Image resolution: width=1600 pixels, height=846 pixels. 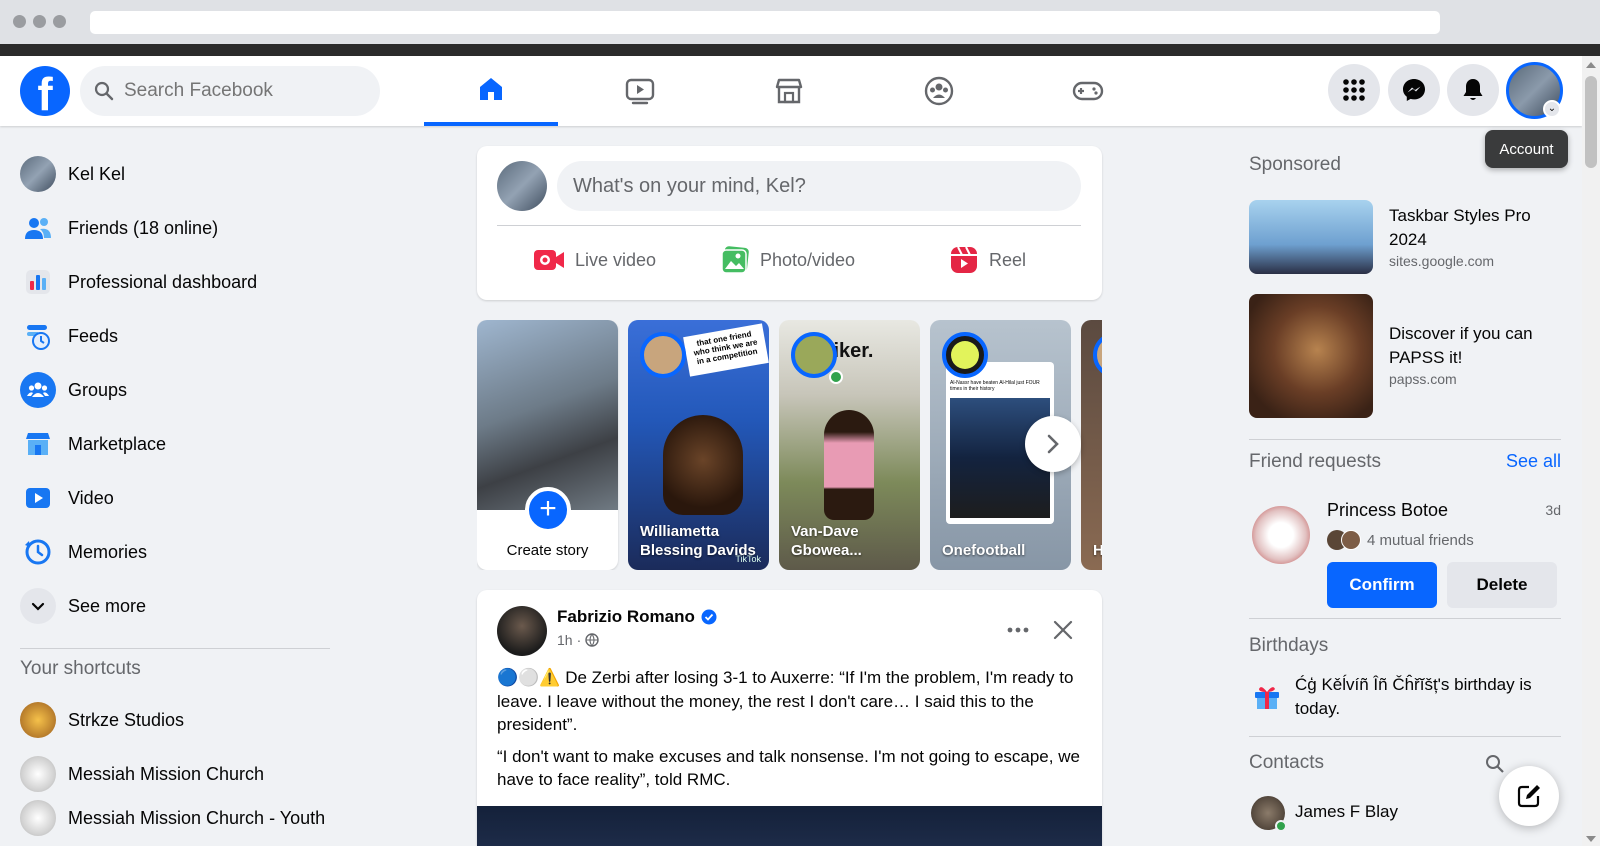 I want to click on tab-video, so click(x=640, y=91).